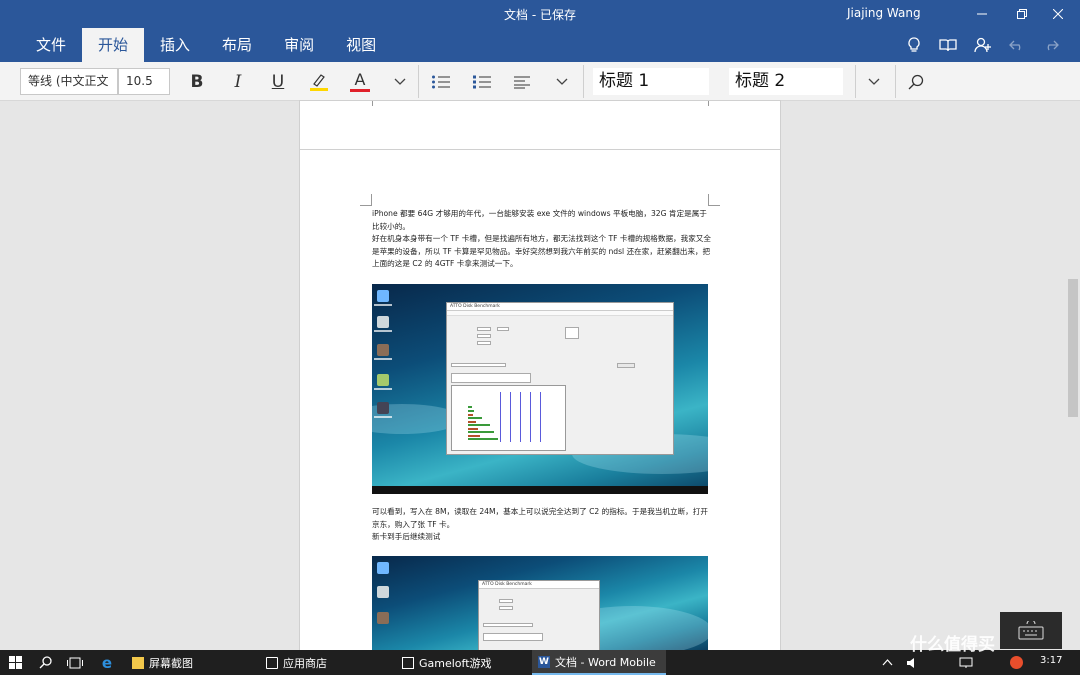 Image resolution: width=1080 pixels, height=675 pixels. Describe the element at coordinates (299, 45) in the screenshot. I see `tab-review: 审阅` at that location.